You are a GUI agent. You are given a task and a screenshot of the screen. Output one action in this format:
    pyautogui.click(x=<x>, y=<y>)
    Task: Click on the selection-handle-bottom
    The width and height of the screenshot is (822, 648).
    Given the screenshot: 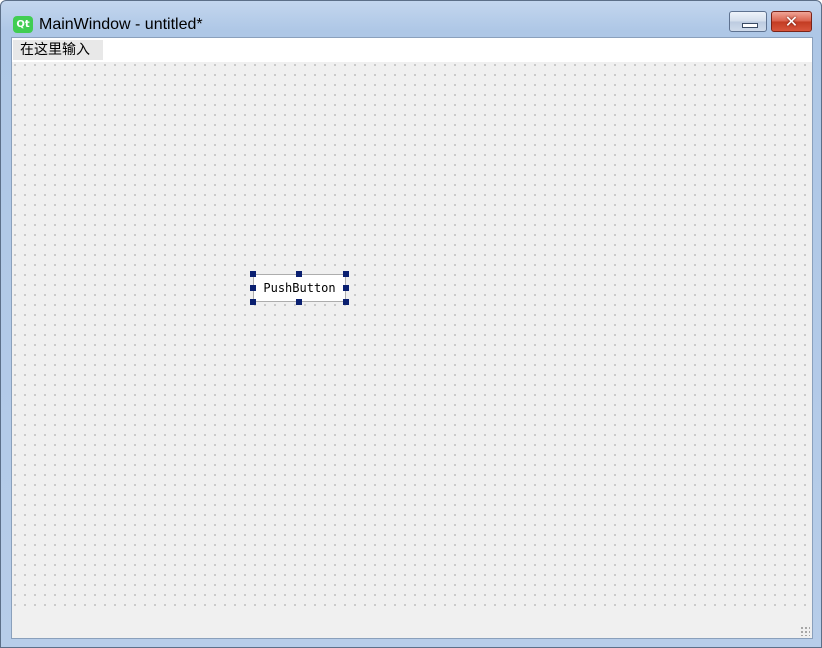 What is the action you would take?
    pyautogui.click(x=299, y=302)
    